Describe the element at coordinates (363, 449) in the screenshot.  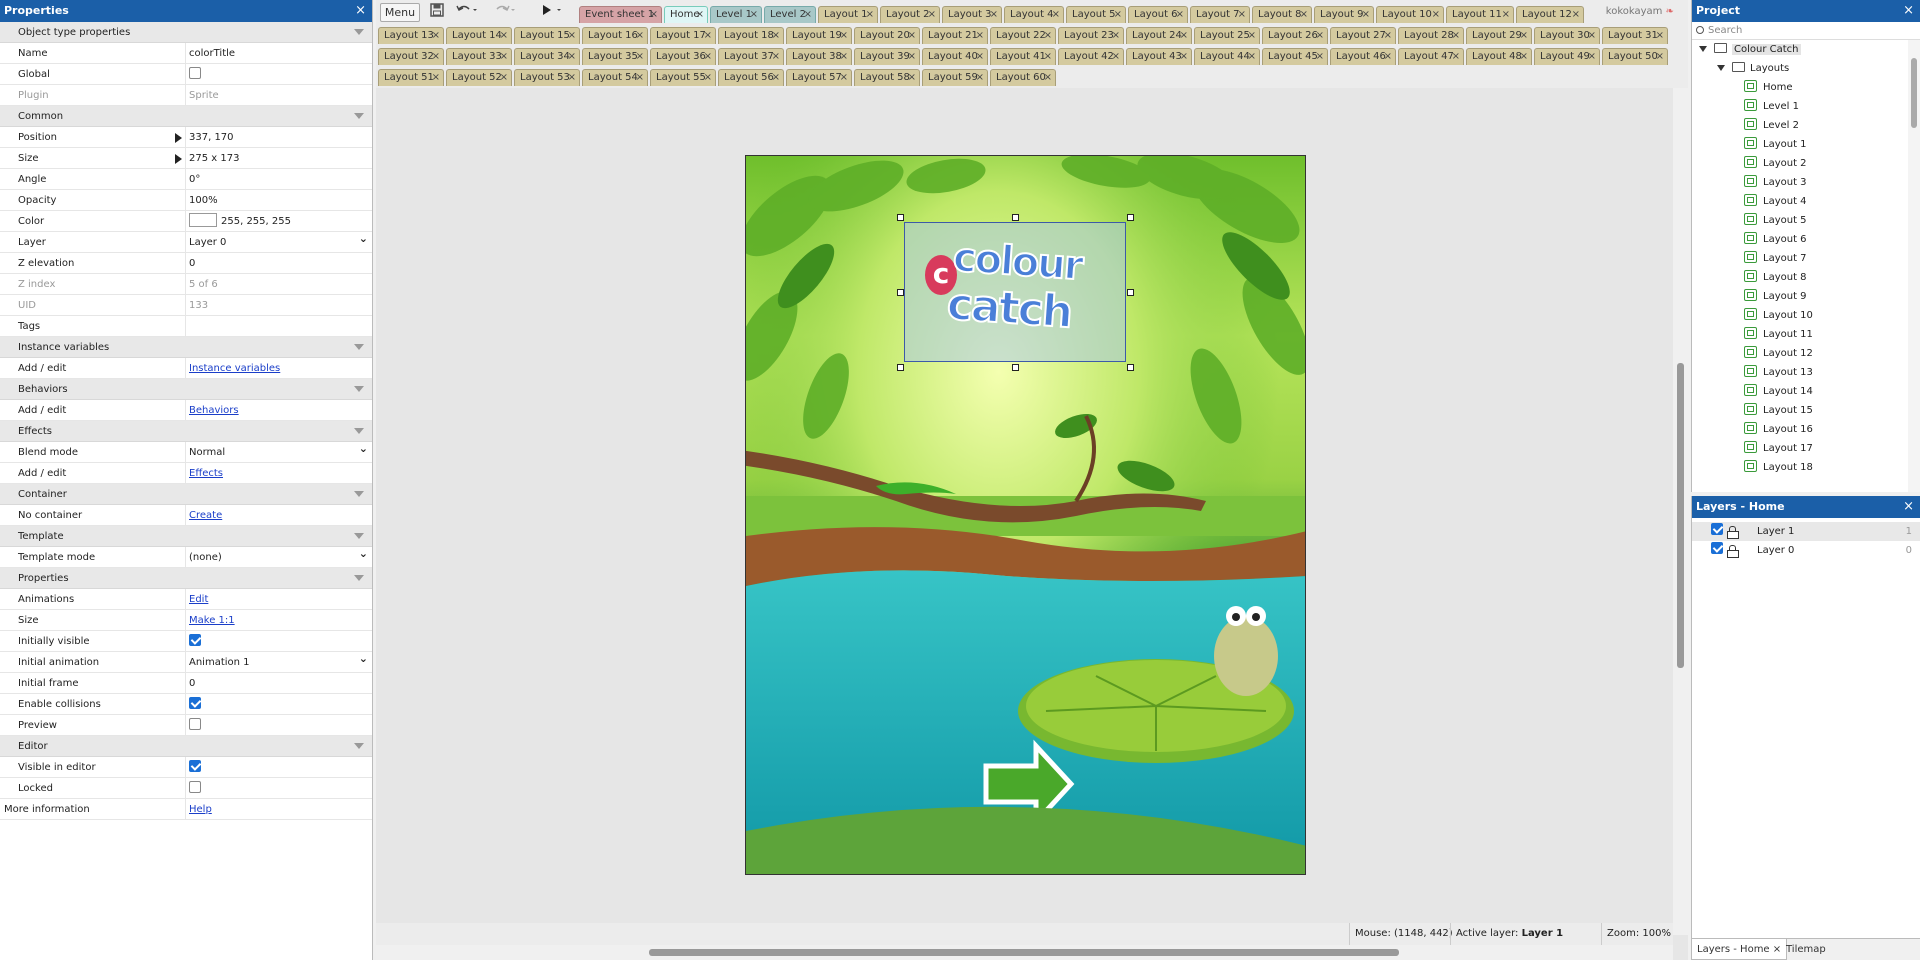
I see `chevron-down-icon: ⌄` at that location.